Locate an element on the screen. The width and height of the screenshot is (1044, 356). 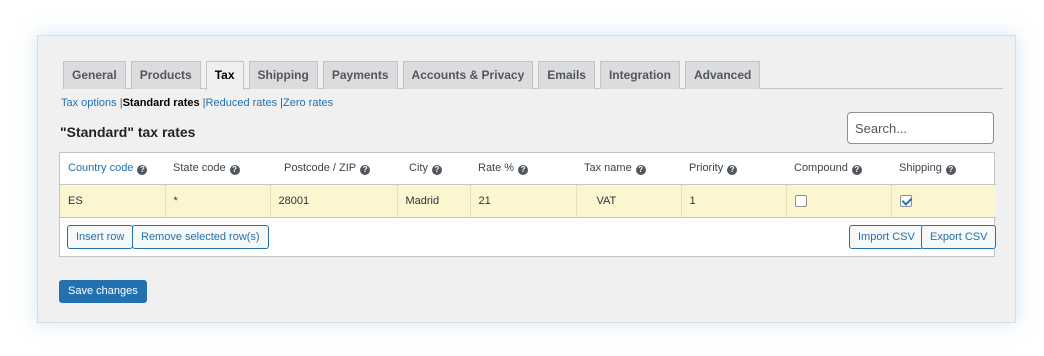
insert-row-button: Insert row is located at coordinates (100, 237).